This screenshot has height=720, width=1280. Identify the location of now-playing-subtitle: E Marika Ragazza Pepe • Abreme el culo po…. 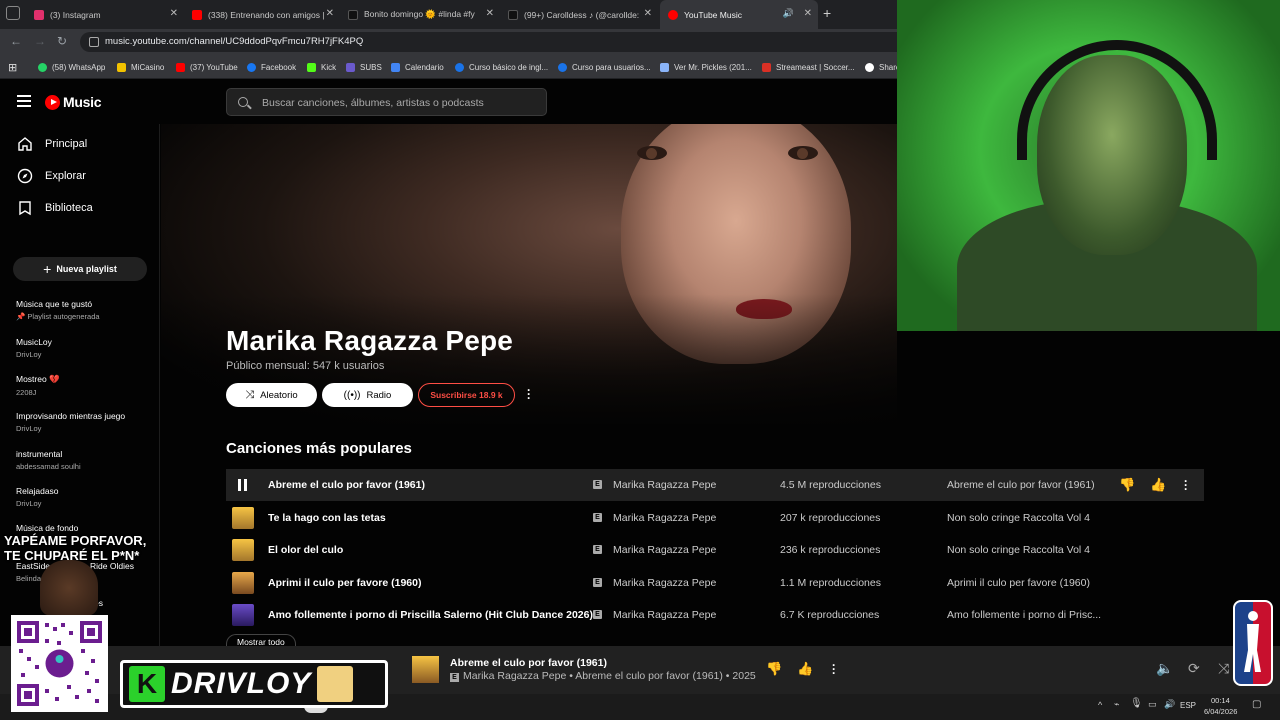
(603, 676).